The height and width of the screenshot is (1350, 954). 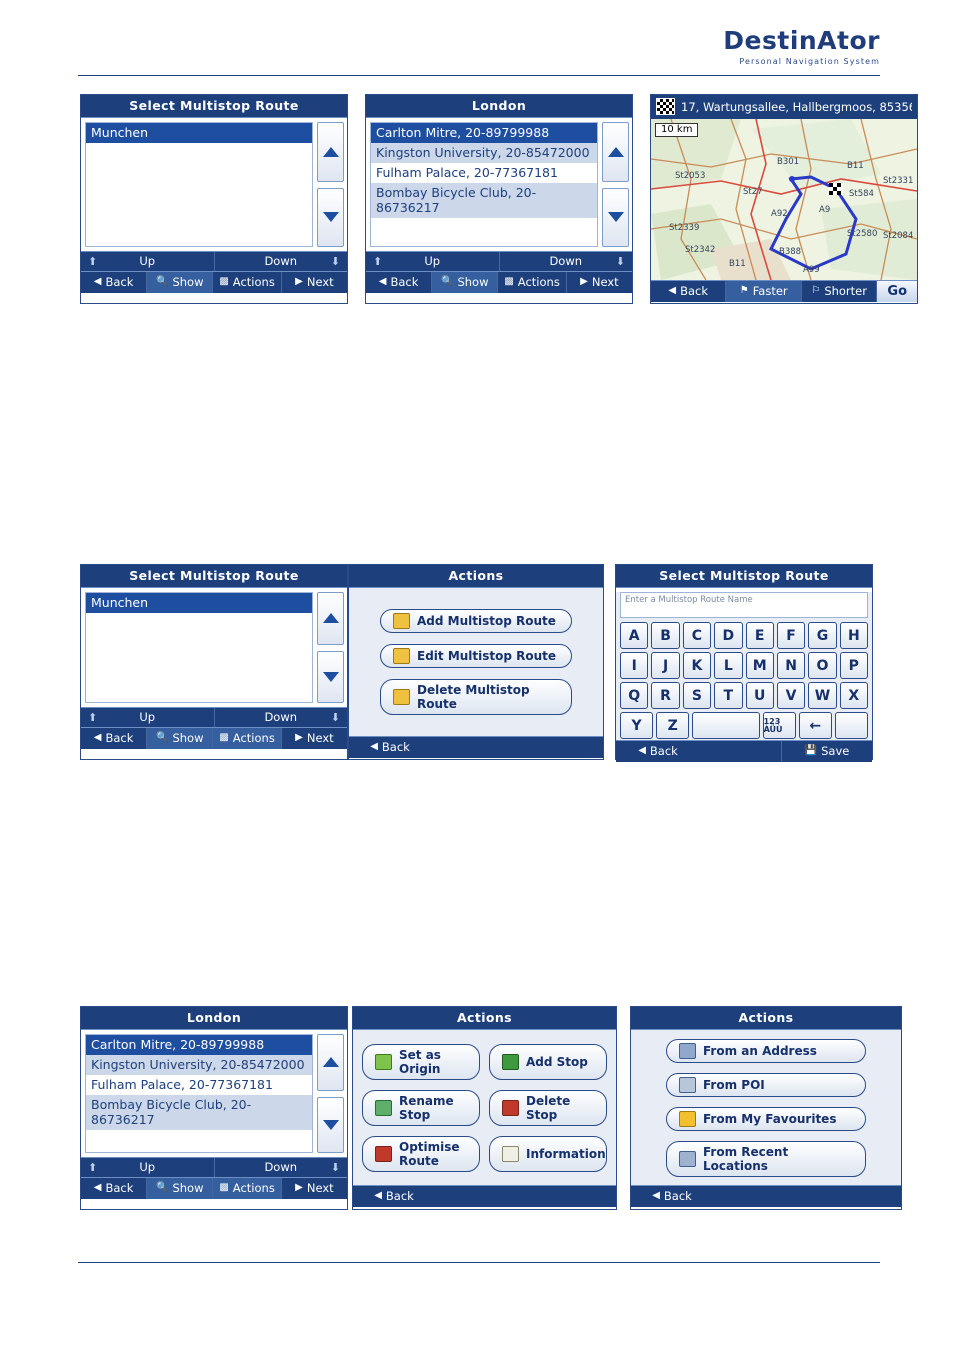 I want to click on key-w: W, so click(x=822, y=695).